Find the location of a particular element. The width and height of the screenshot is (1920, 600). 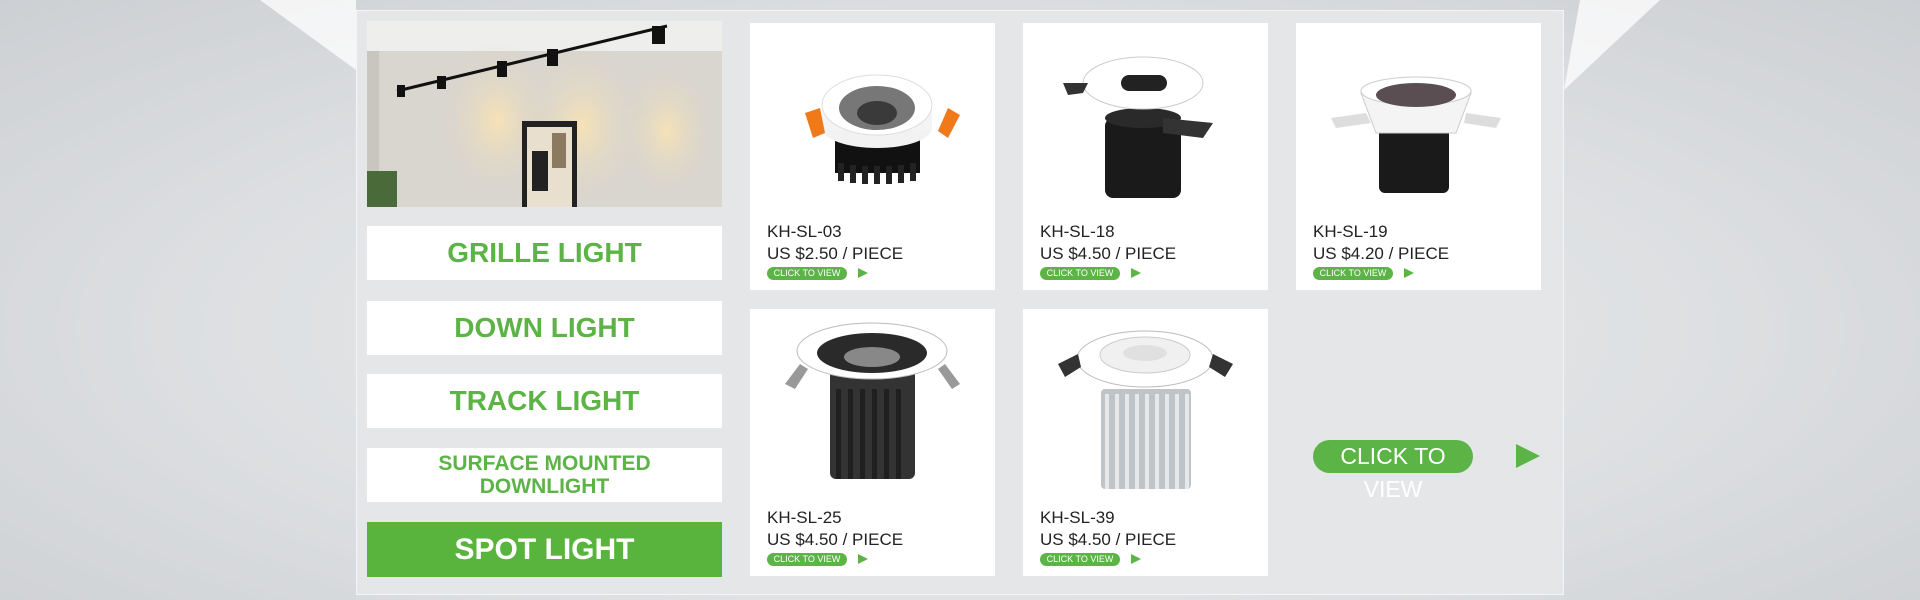

category-surface-mounted-downlight: SURFACE MOUNTED DOWNLIGHT is located at coordinates (544, 475).